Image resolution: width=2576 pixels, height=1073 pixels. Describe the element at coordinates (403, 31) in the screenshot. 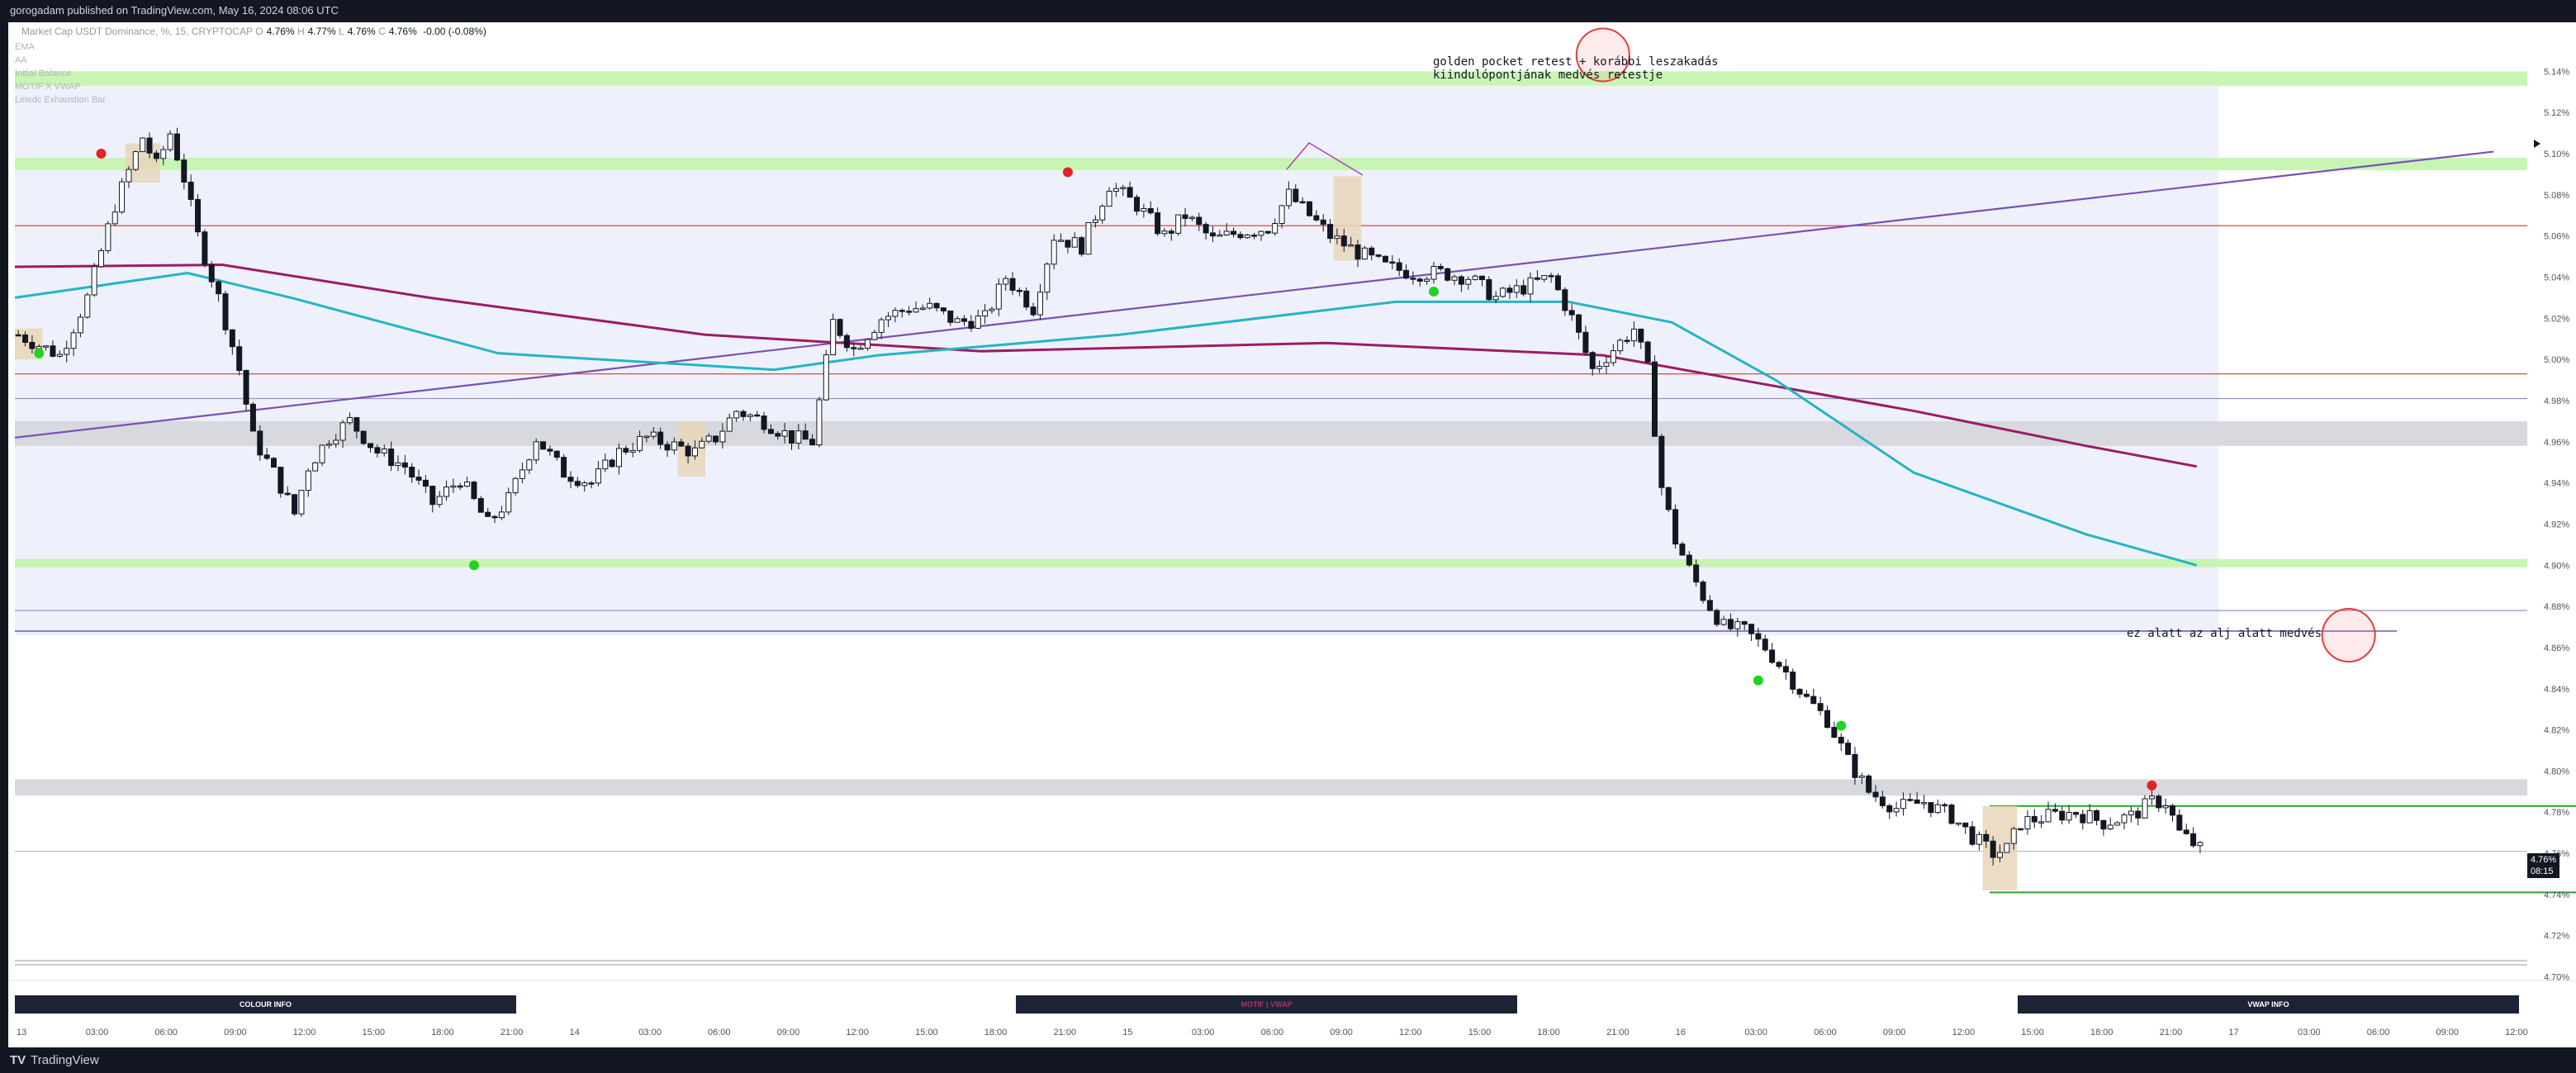

I see `legend-close: 4.76%` at that location.